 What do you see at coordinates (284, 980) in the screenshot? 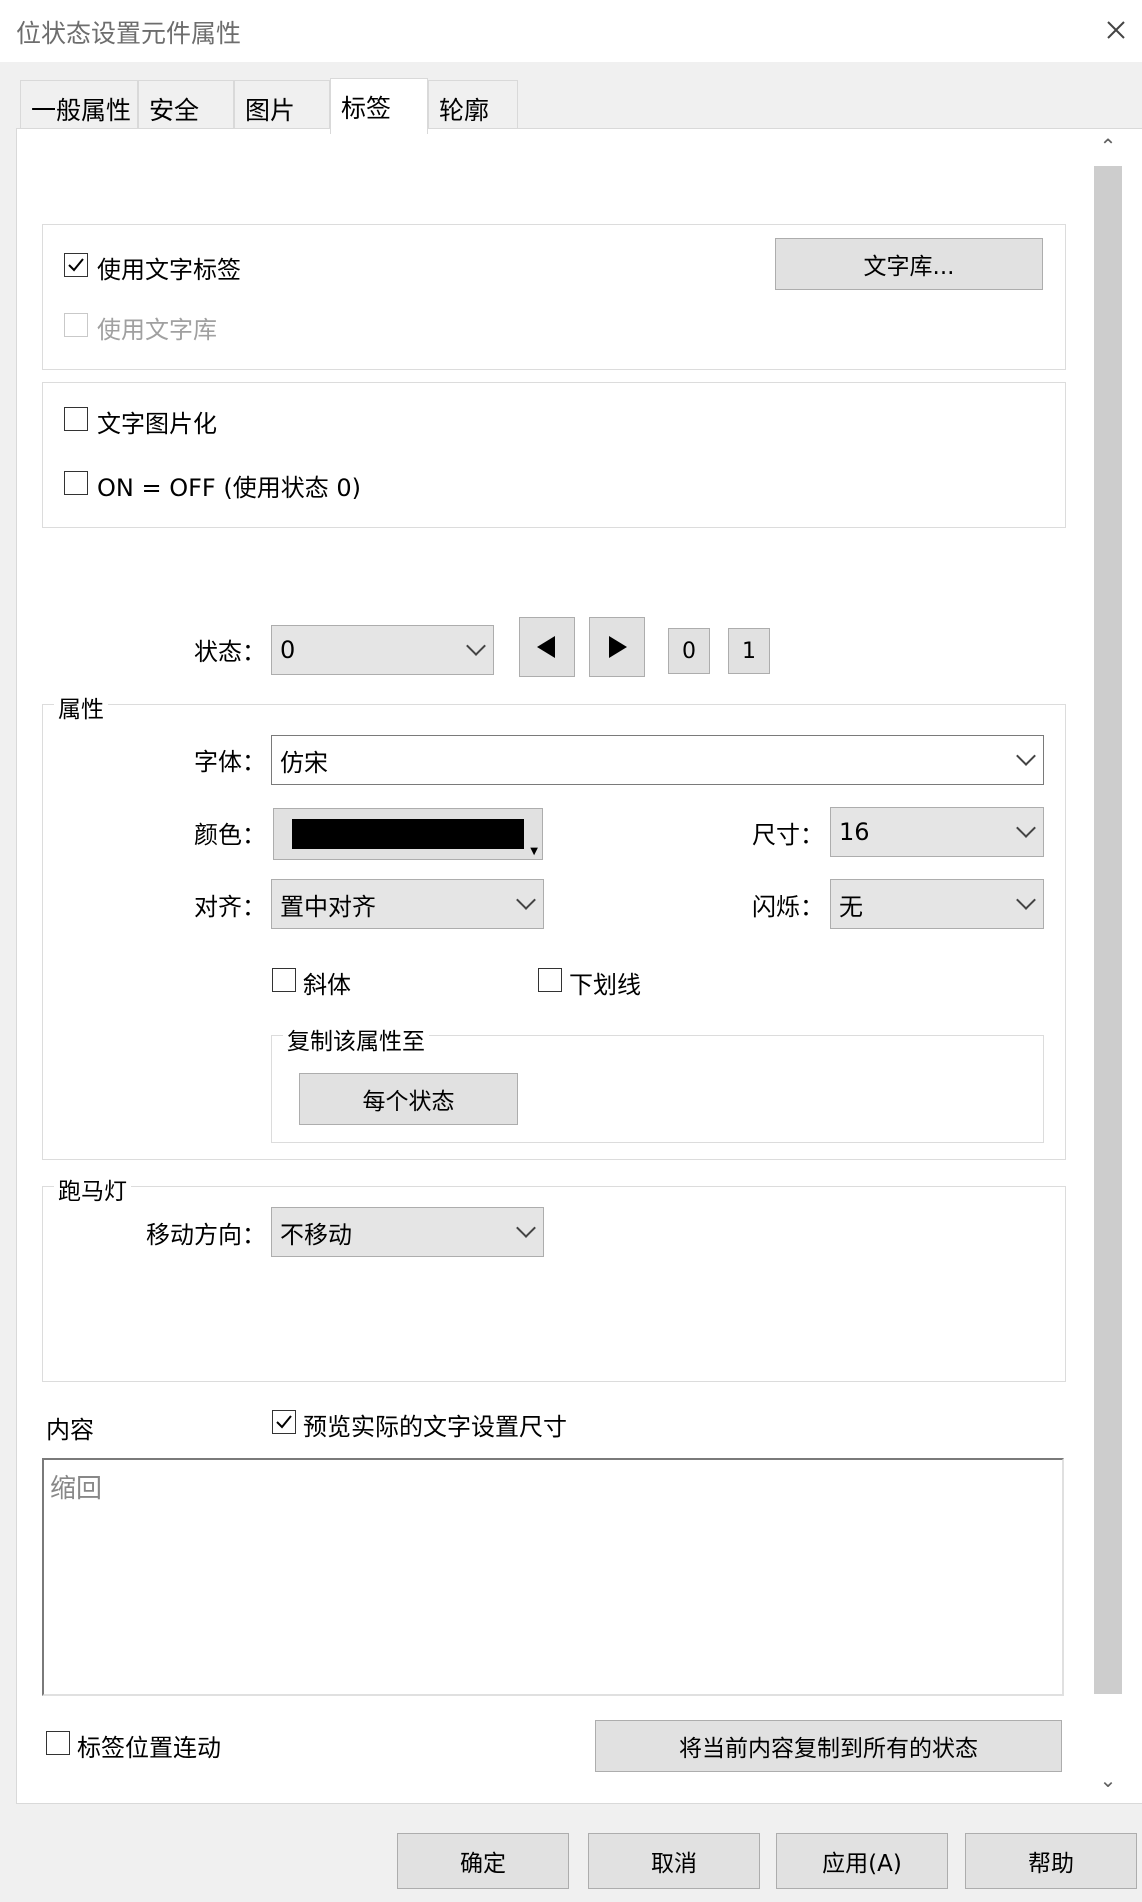
I see `italic-checkbox` at bounding box center [284, 980].